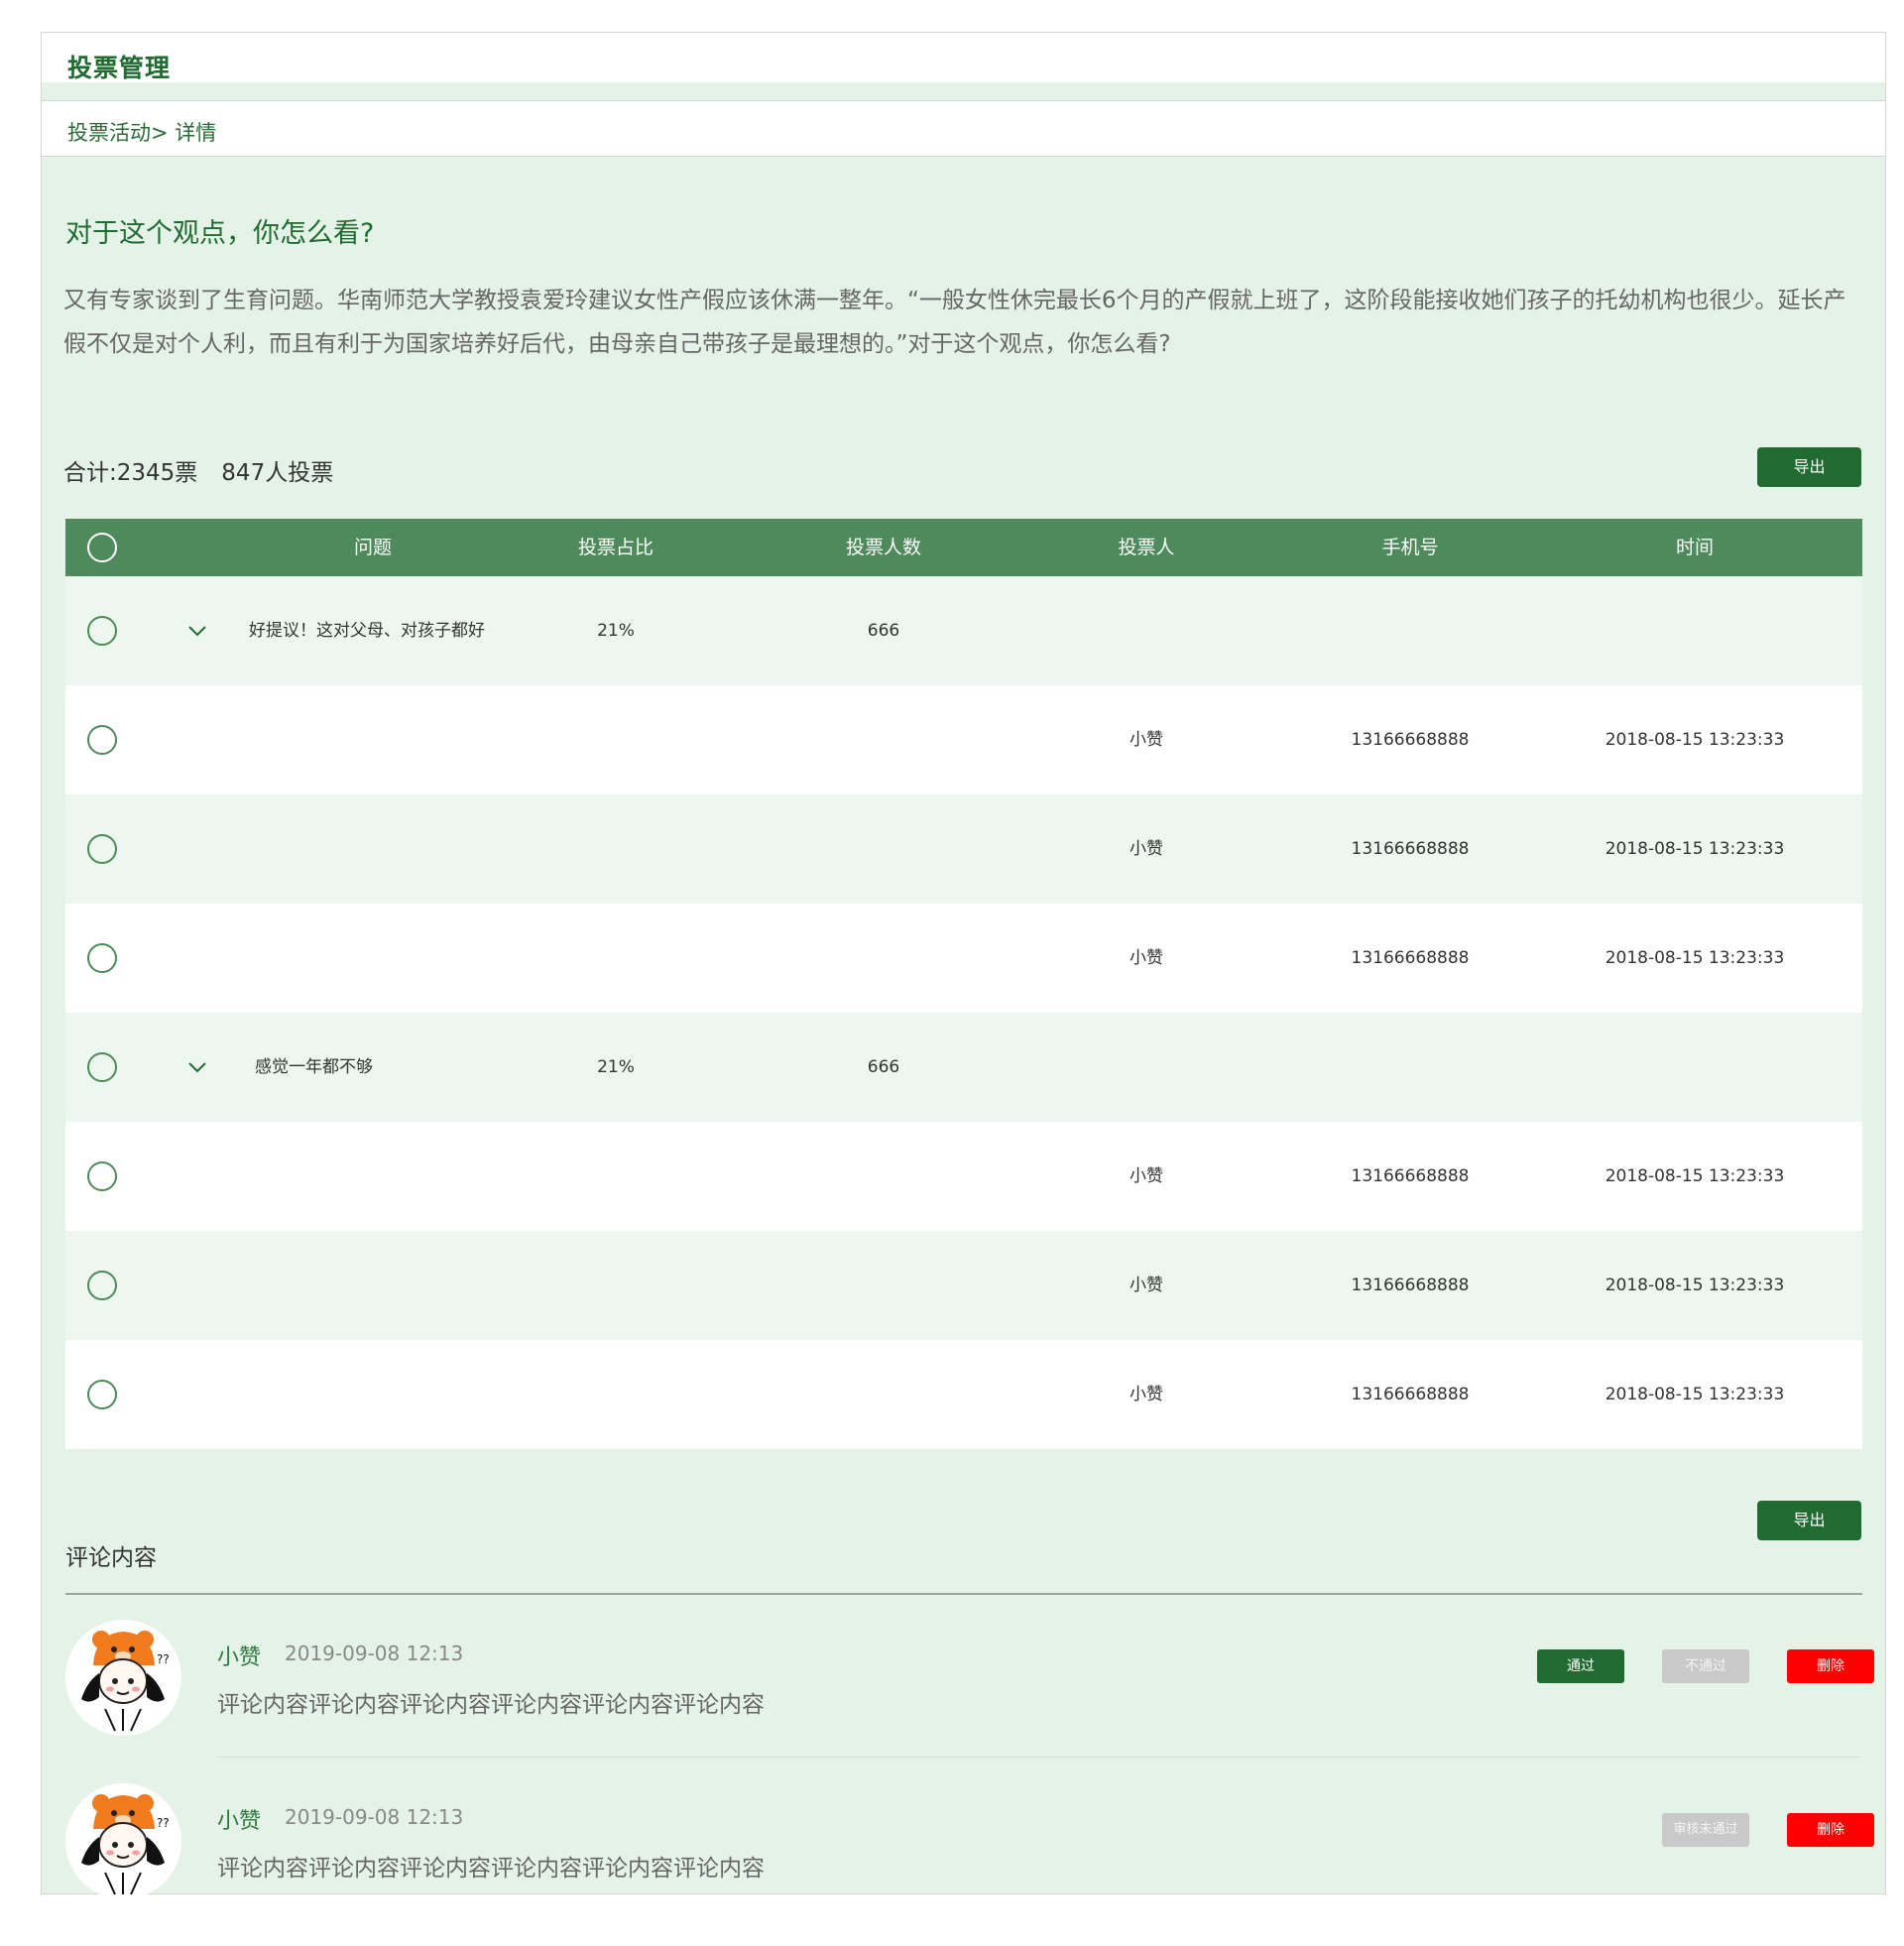  I want to click on question-title: 对于这个观点，你怎么看?, so click(220, 233).